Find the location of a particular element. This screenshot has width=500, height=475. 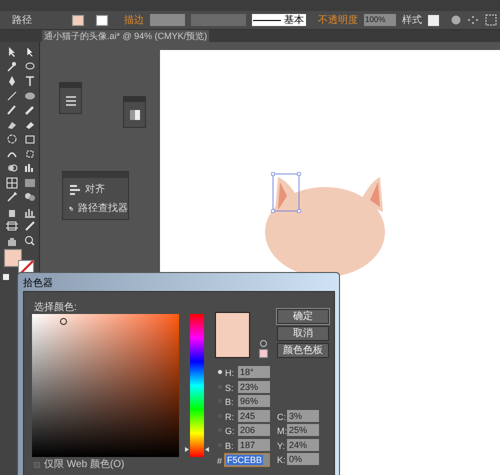

rotate-icon is located at coordinates (12, 139).